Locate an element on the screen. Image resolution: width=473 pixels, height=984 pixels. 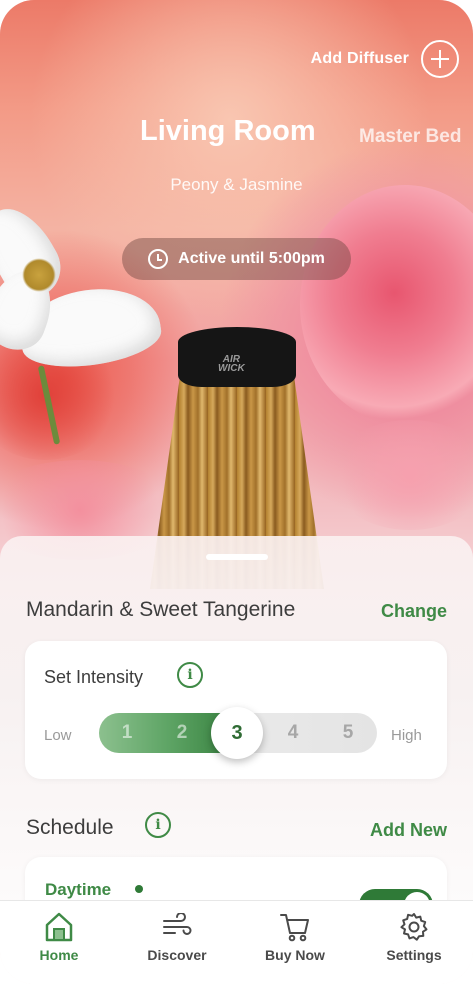
nav-item-settings: Settings is located at coordinates (414, 936).